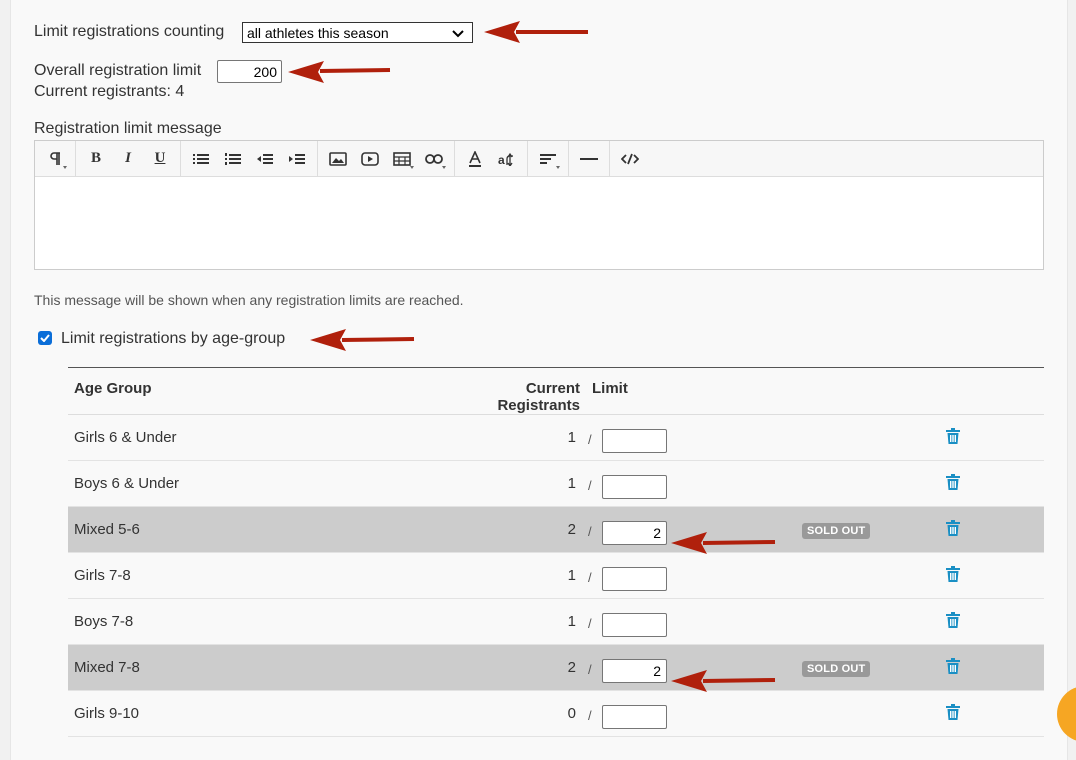 Image resolution: width=1076 pixels, height=760 pixels. Describe the element at coordinates (148, 667) in the screenshot. I see `age-group-name: Mixed 7-8` at that location.